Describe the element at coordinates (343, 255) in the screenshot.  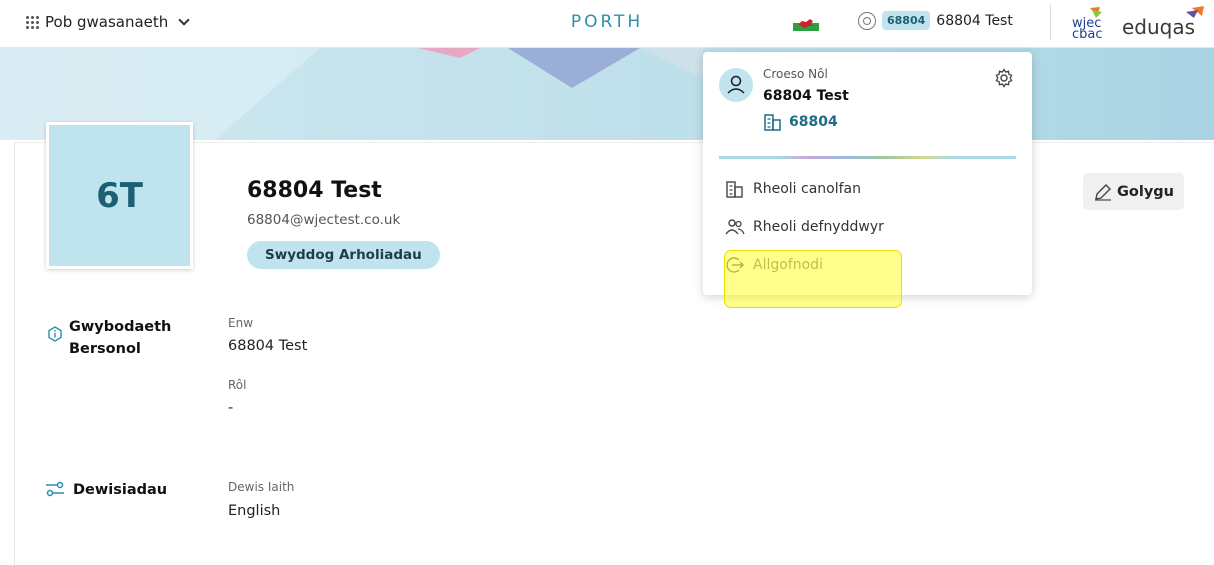
I see `role-badge: Swyddog Arholiadau` at that location.